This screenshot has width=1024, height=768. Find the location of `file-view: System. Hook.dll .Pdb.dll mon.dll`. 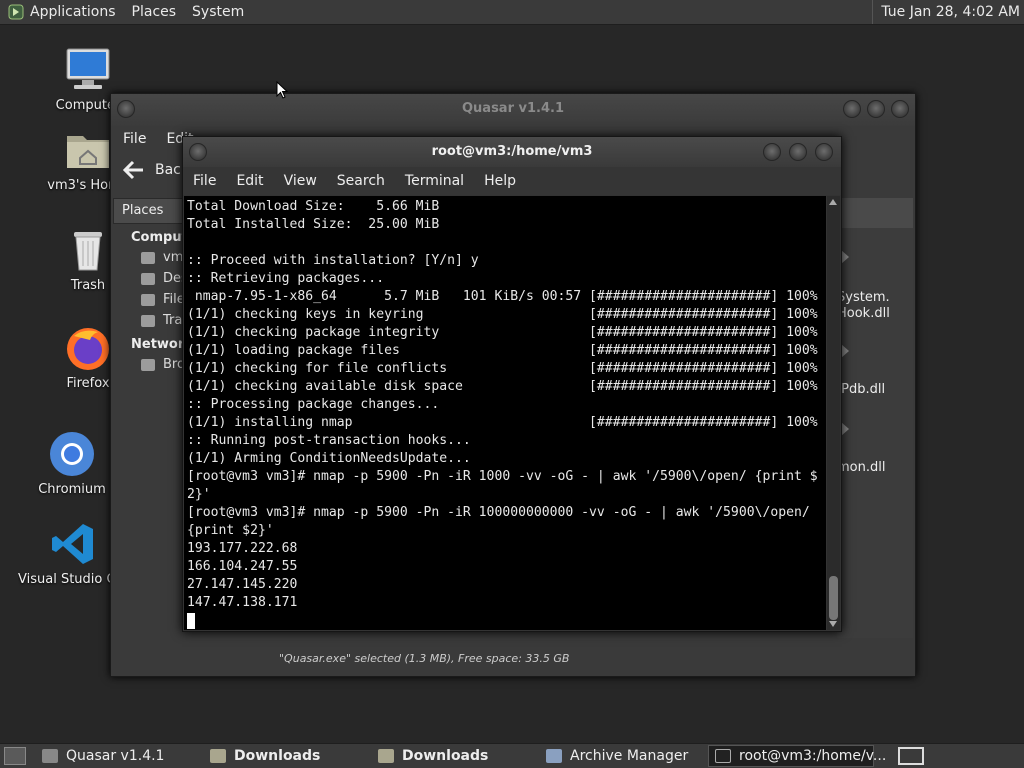

file-view: System. Hook.dll .Pdb.dll mon.dll is located at coordinates (875, 418).